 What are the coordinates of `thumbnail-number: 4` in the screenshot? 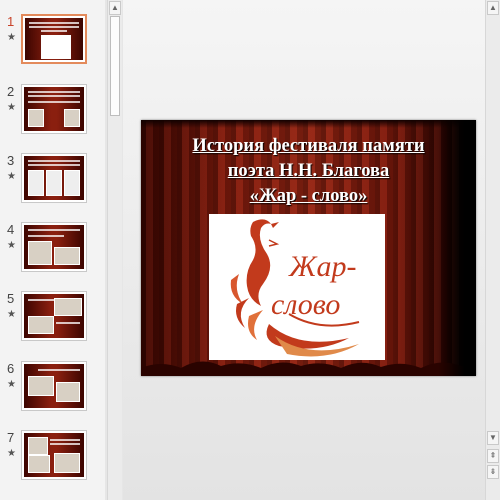 It's located at (11, 229).